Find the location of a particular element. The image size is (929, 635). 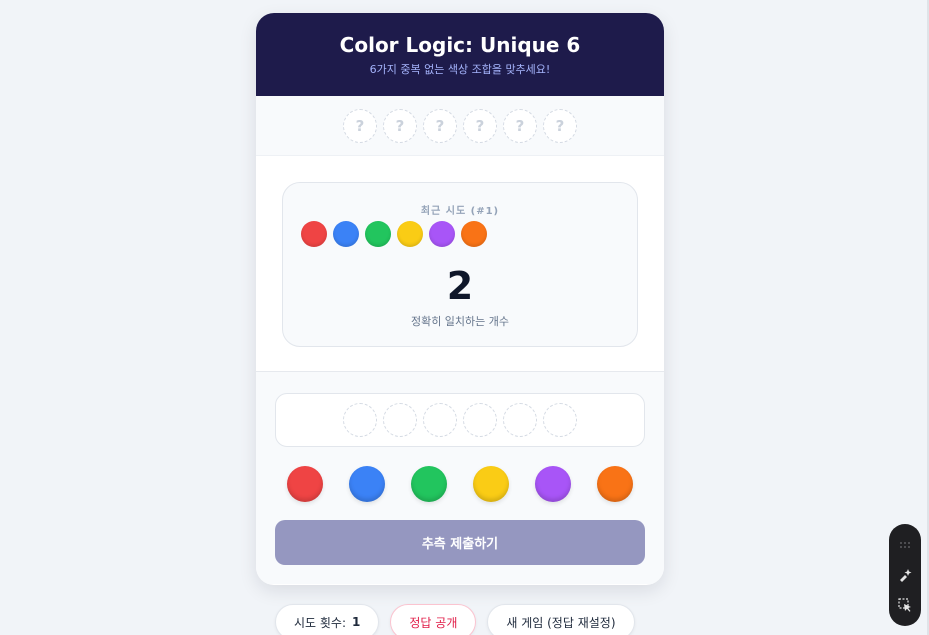

last-guess-label: 최근 시도 (#1) is located at coordinates (460, 211).